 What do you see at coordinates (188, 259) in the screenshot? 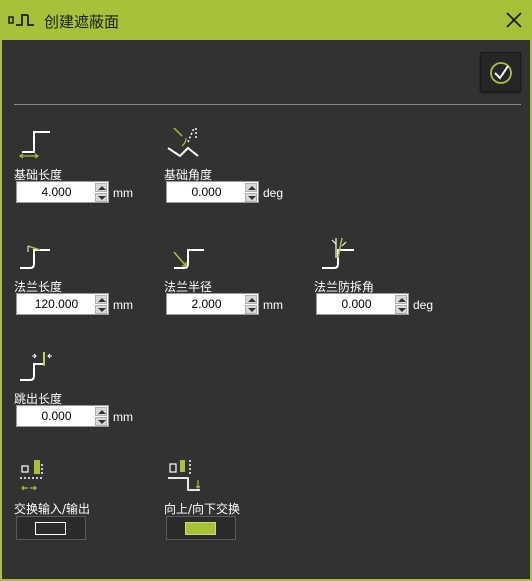
I see `flange-radius-icon` at bounding box center [188, 259].